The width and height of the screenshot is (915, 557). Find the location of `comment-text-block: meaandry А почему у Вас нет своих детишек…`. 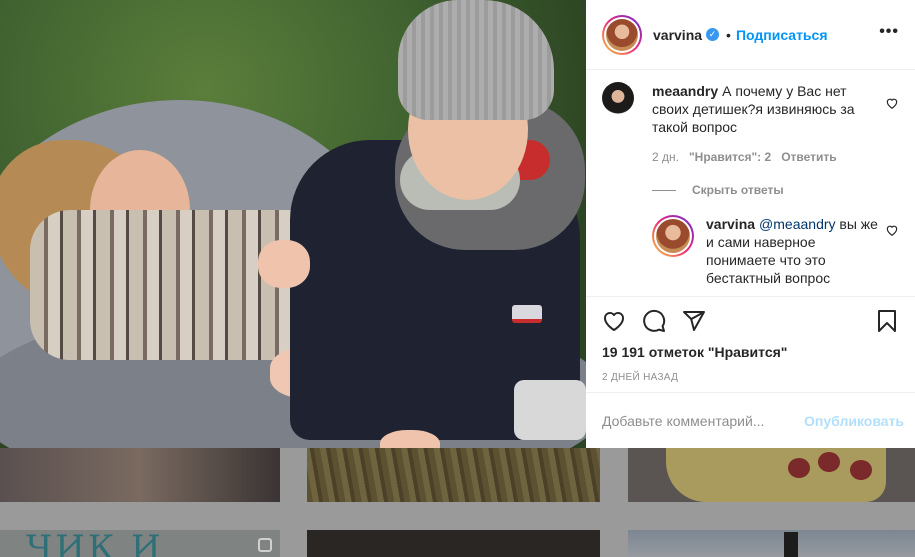

comment-text-block: meaandry А почему у Вас нет своих детишек… is located at coordinates (759, 109).